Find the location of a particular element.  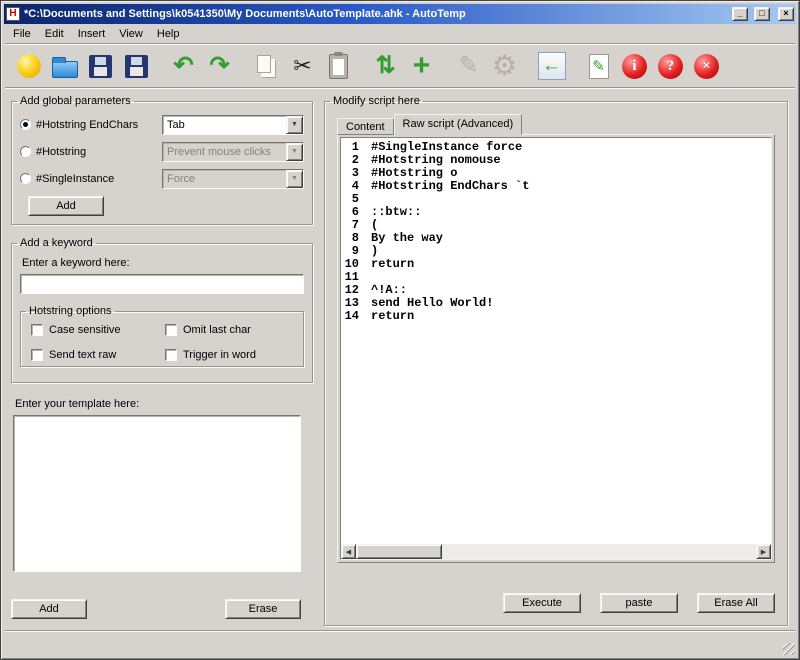

radio-label: #SingleInstance is located at coordinates (75, 178).